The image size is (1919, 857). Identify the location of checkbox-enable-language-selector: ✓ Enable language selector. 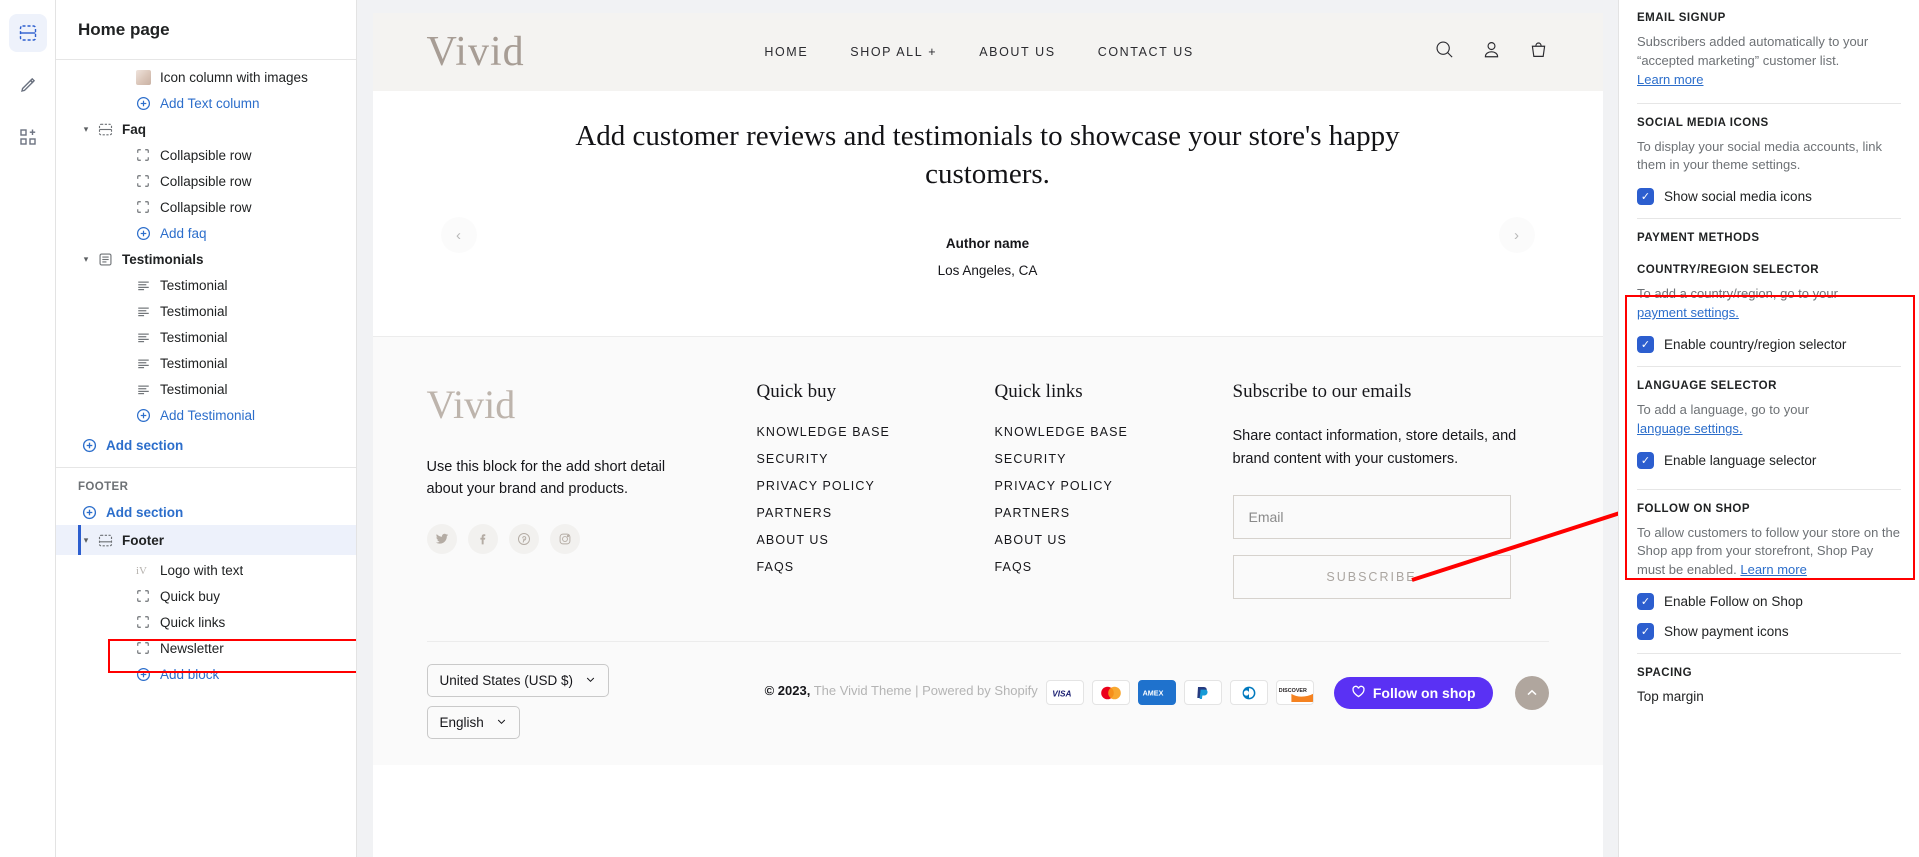
(1769, 460).